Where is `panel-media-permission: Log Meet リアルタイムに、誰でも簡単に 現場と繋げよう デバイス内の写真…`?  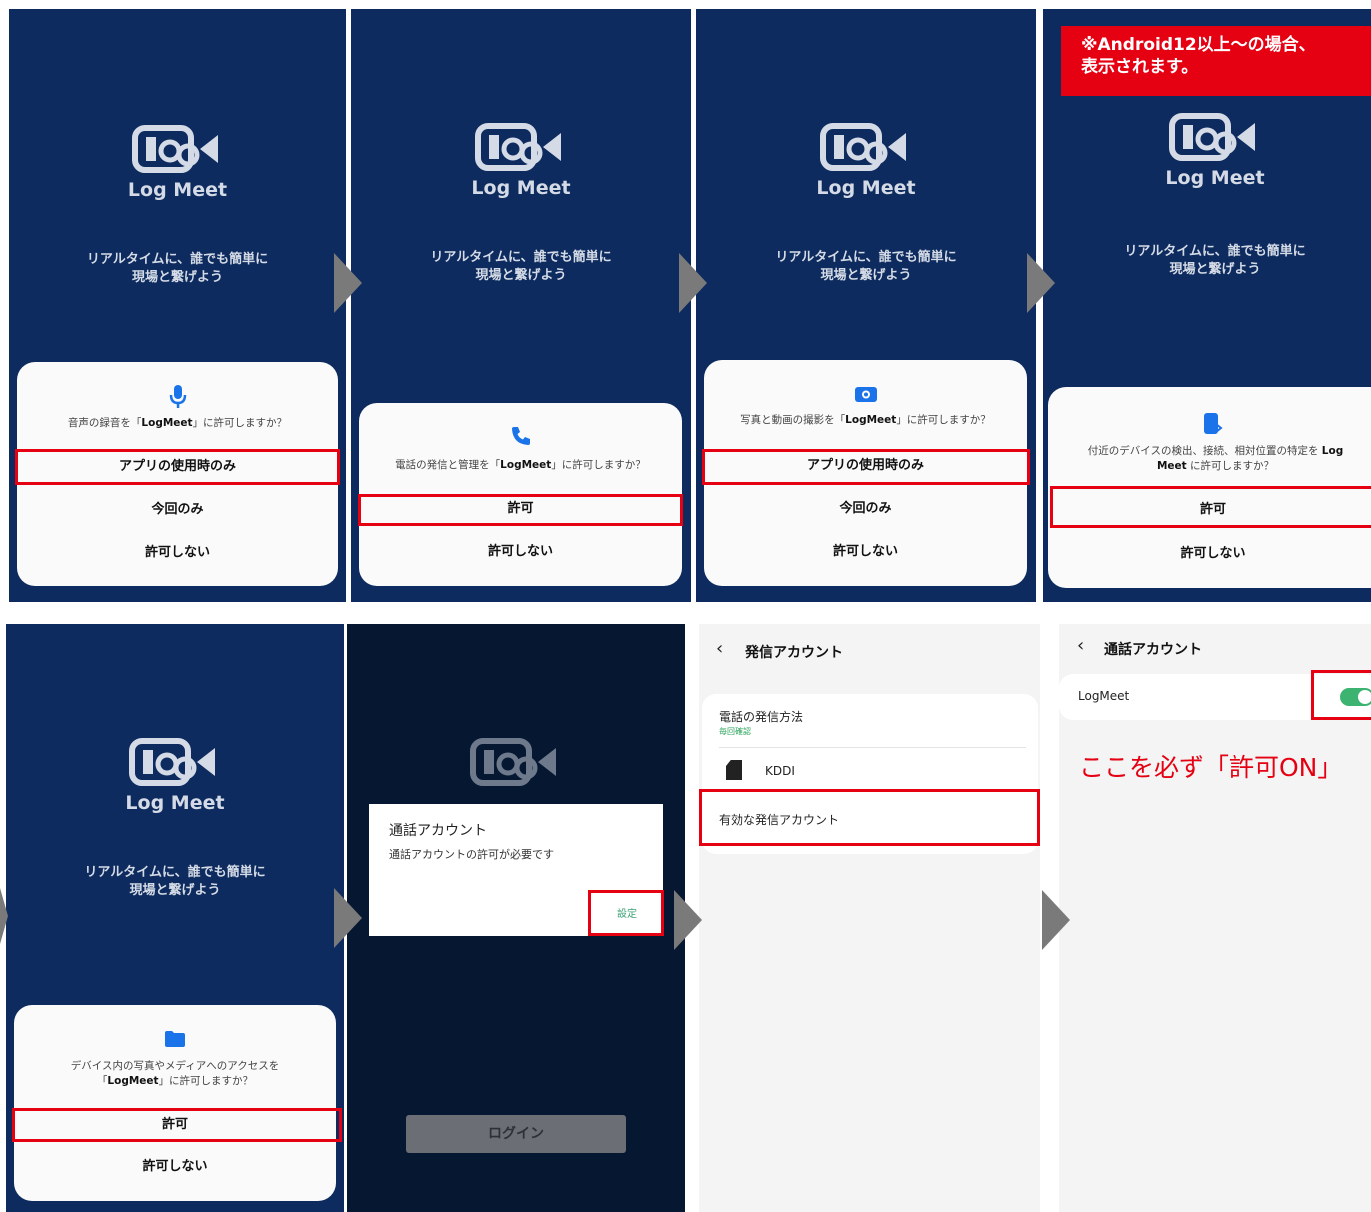 panel-media-permission: Log Meet リアルタイムに、誰でも簡単に 現場と繋げよう デバイス内の写真… is located at coordinates (175, 918).